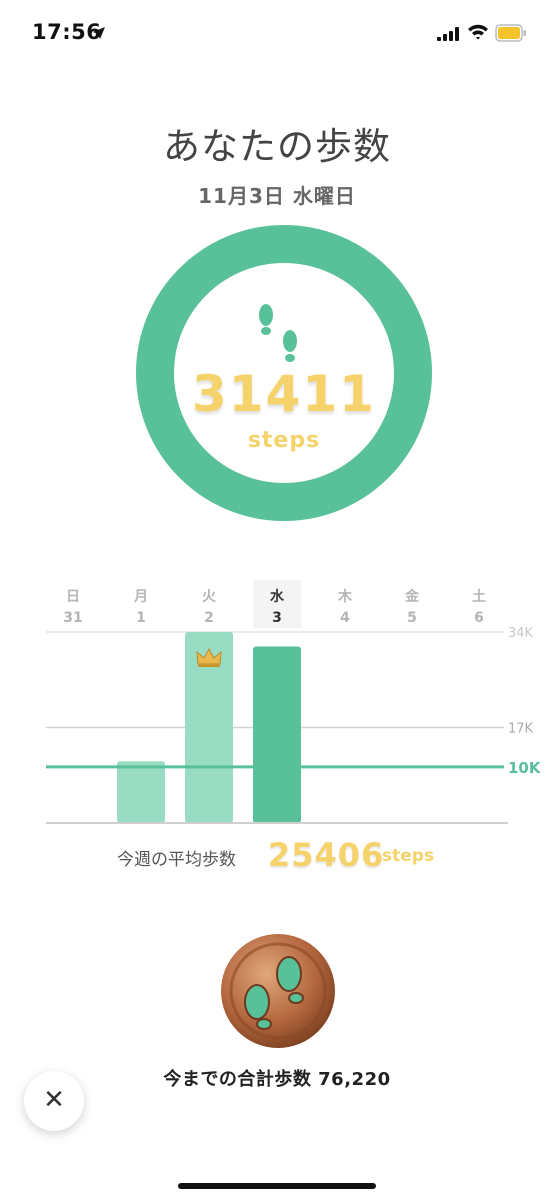 This screenshot has width=554, height=1200. What do you see at coordinates (521, 633) in the screenshot?
I see `gridline-label-34k: 34K` at bounding box center [521, 633].